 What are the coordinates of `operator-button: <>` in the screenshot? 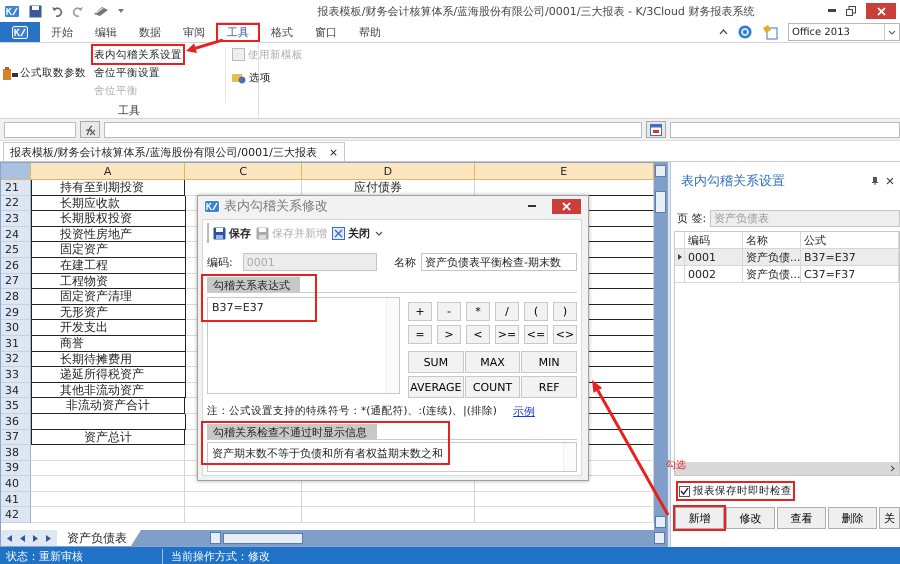 It's located at (565, 334).